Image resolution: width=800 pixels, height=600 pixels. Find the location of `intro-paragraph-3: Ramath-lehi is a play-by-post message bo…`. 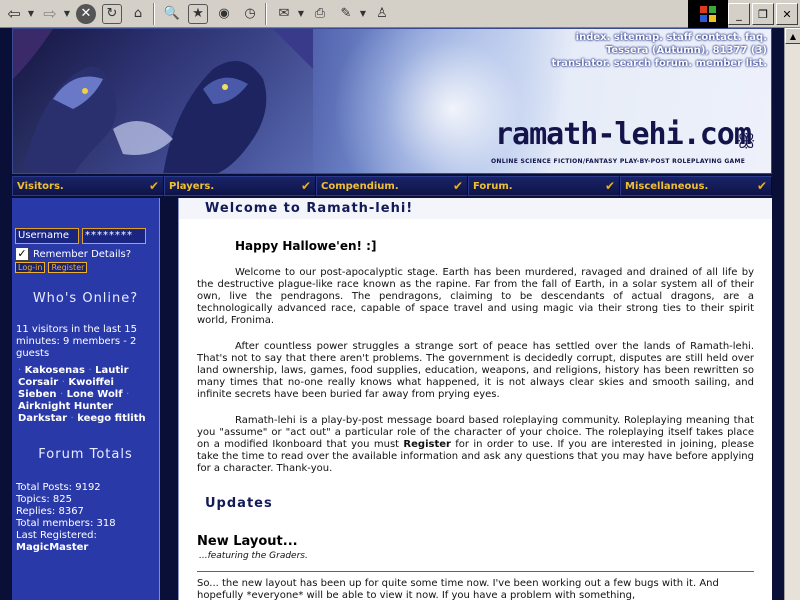

intro-paragraph-3: Ramath-lehi is a play-by-post message bo… is located at coordinates (475, 444).